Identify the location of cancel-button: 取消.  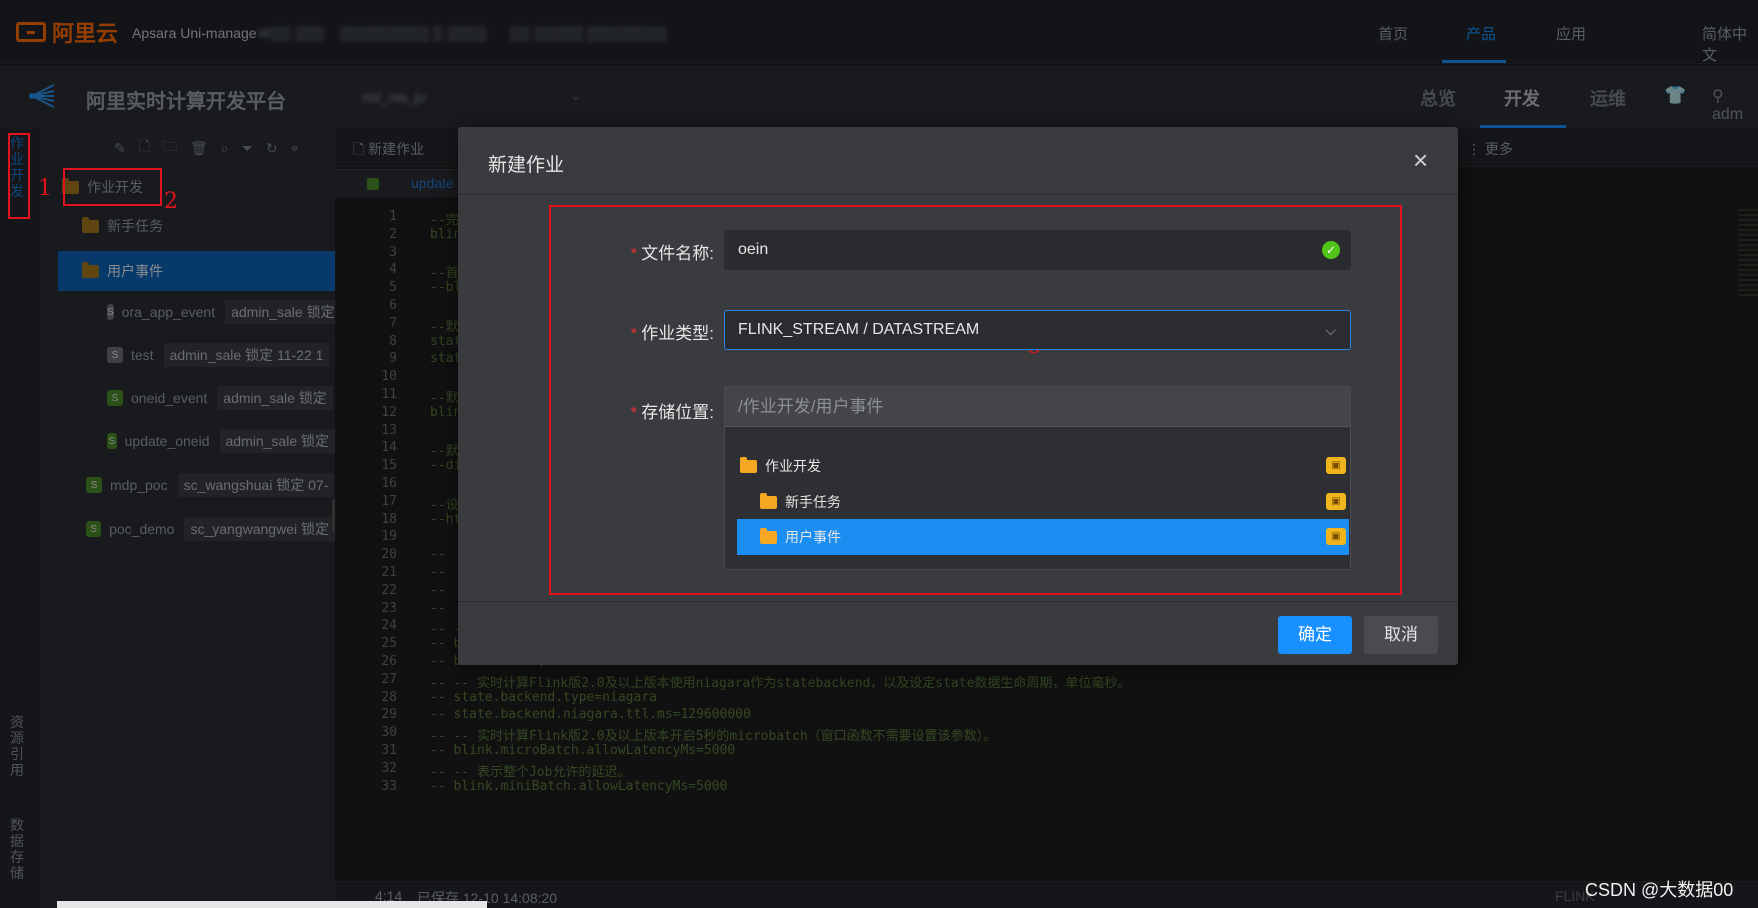
(1401, 635).